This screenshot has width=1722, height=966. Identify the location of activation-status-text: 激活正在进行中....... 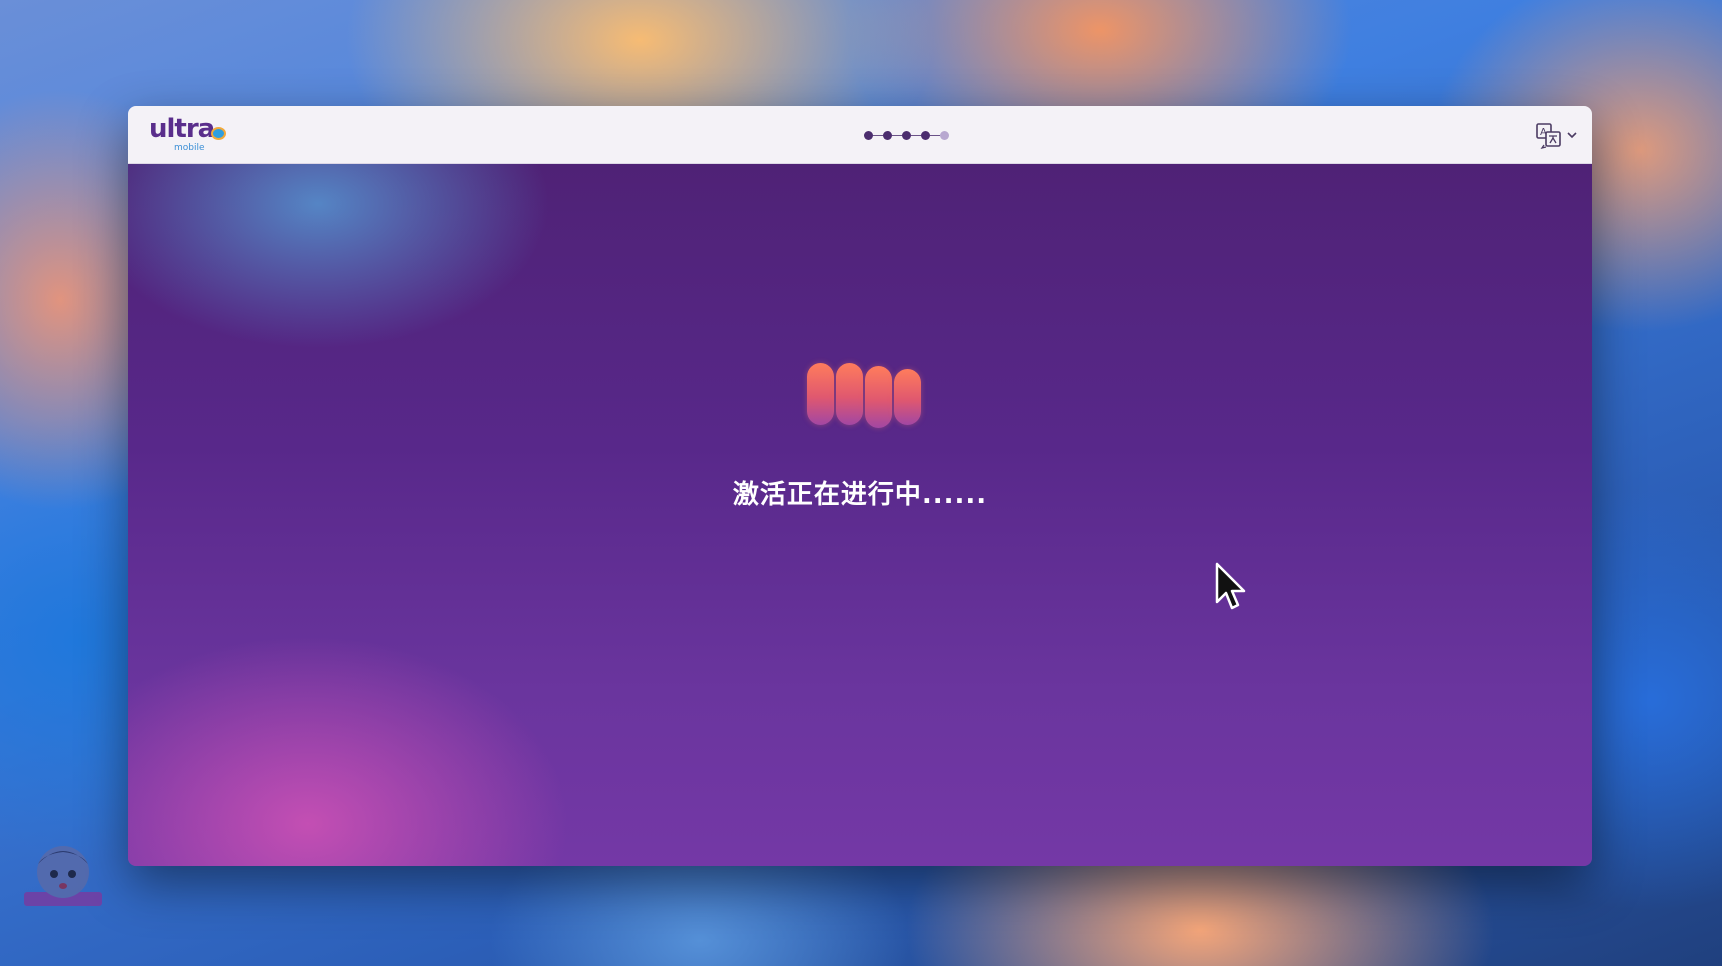
(860, 495).